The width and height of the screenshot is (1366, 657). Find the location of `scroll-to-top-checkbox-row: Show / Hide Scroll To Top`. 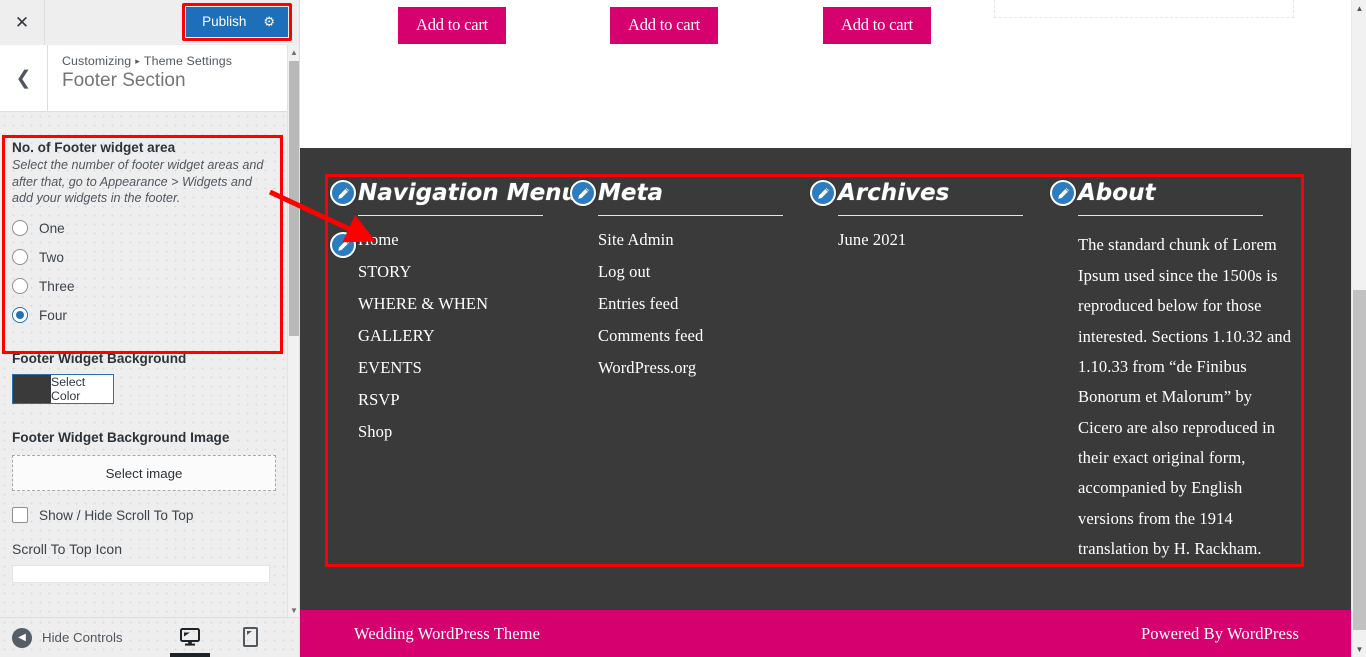

scroll-to-top-checkbox-row: Show / Hide Scroll To Top is located at coordinates (144, 515).